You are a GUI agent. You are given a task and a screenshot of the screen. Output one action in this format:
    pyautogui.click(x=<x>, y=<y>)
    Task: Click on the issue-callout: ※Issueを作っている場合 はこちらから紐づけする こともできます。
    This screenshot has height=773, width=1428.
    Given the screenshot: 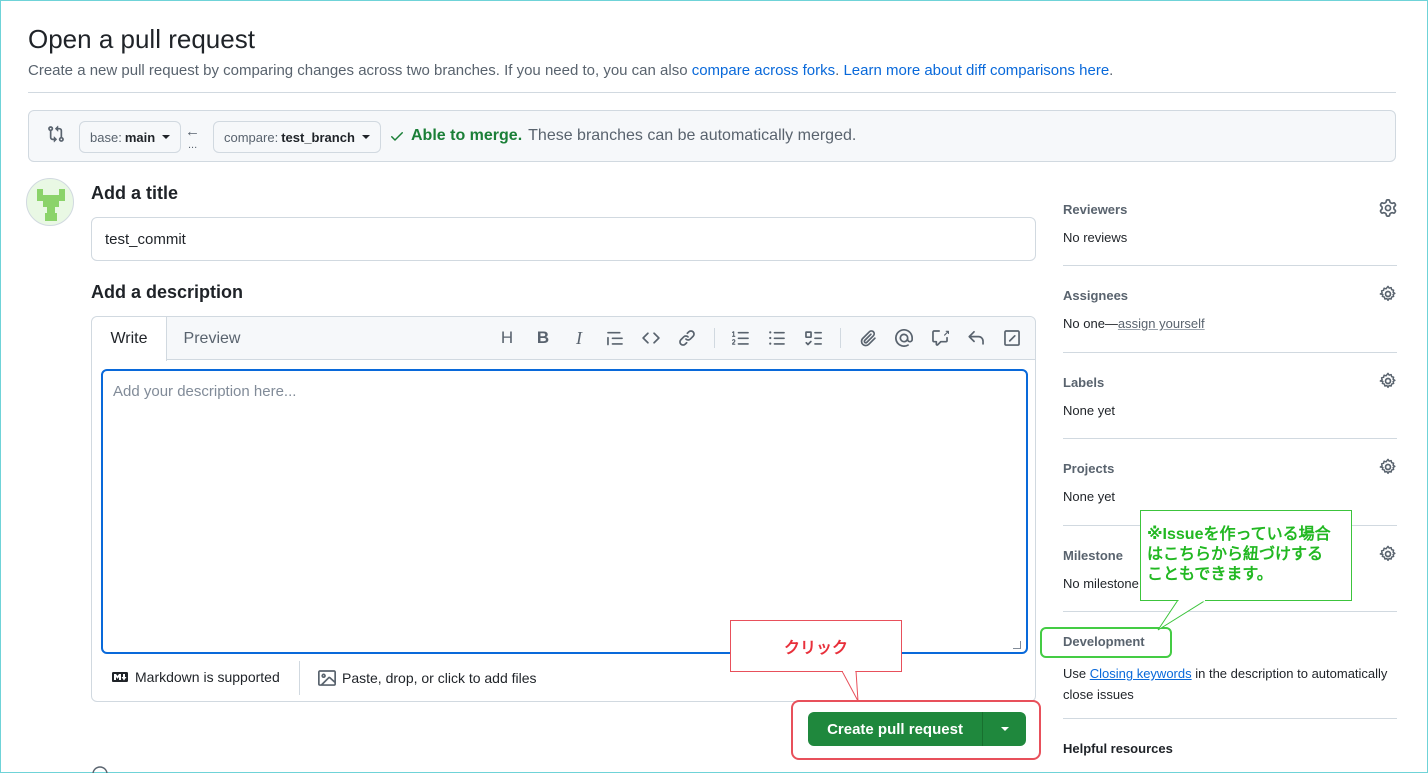 What is the action you would take?
    pyautogui.click(x=1246, y=555)
    